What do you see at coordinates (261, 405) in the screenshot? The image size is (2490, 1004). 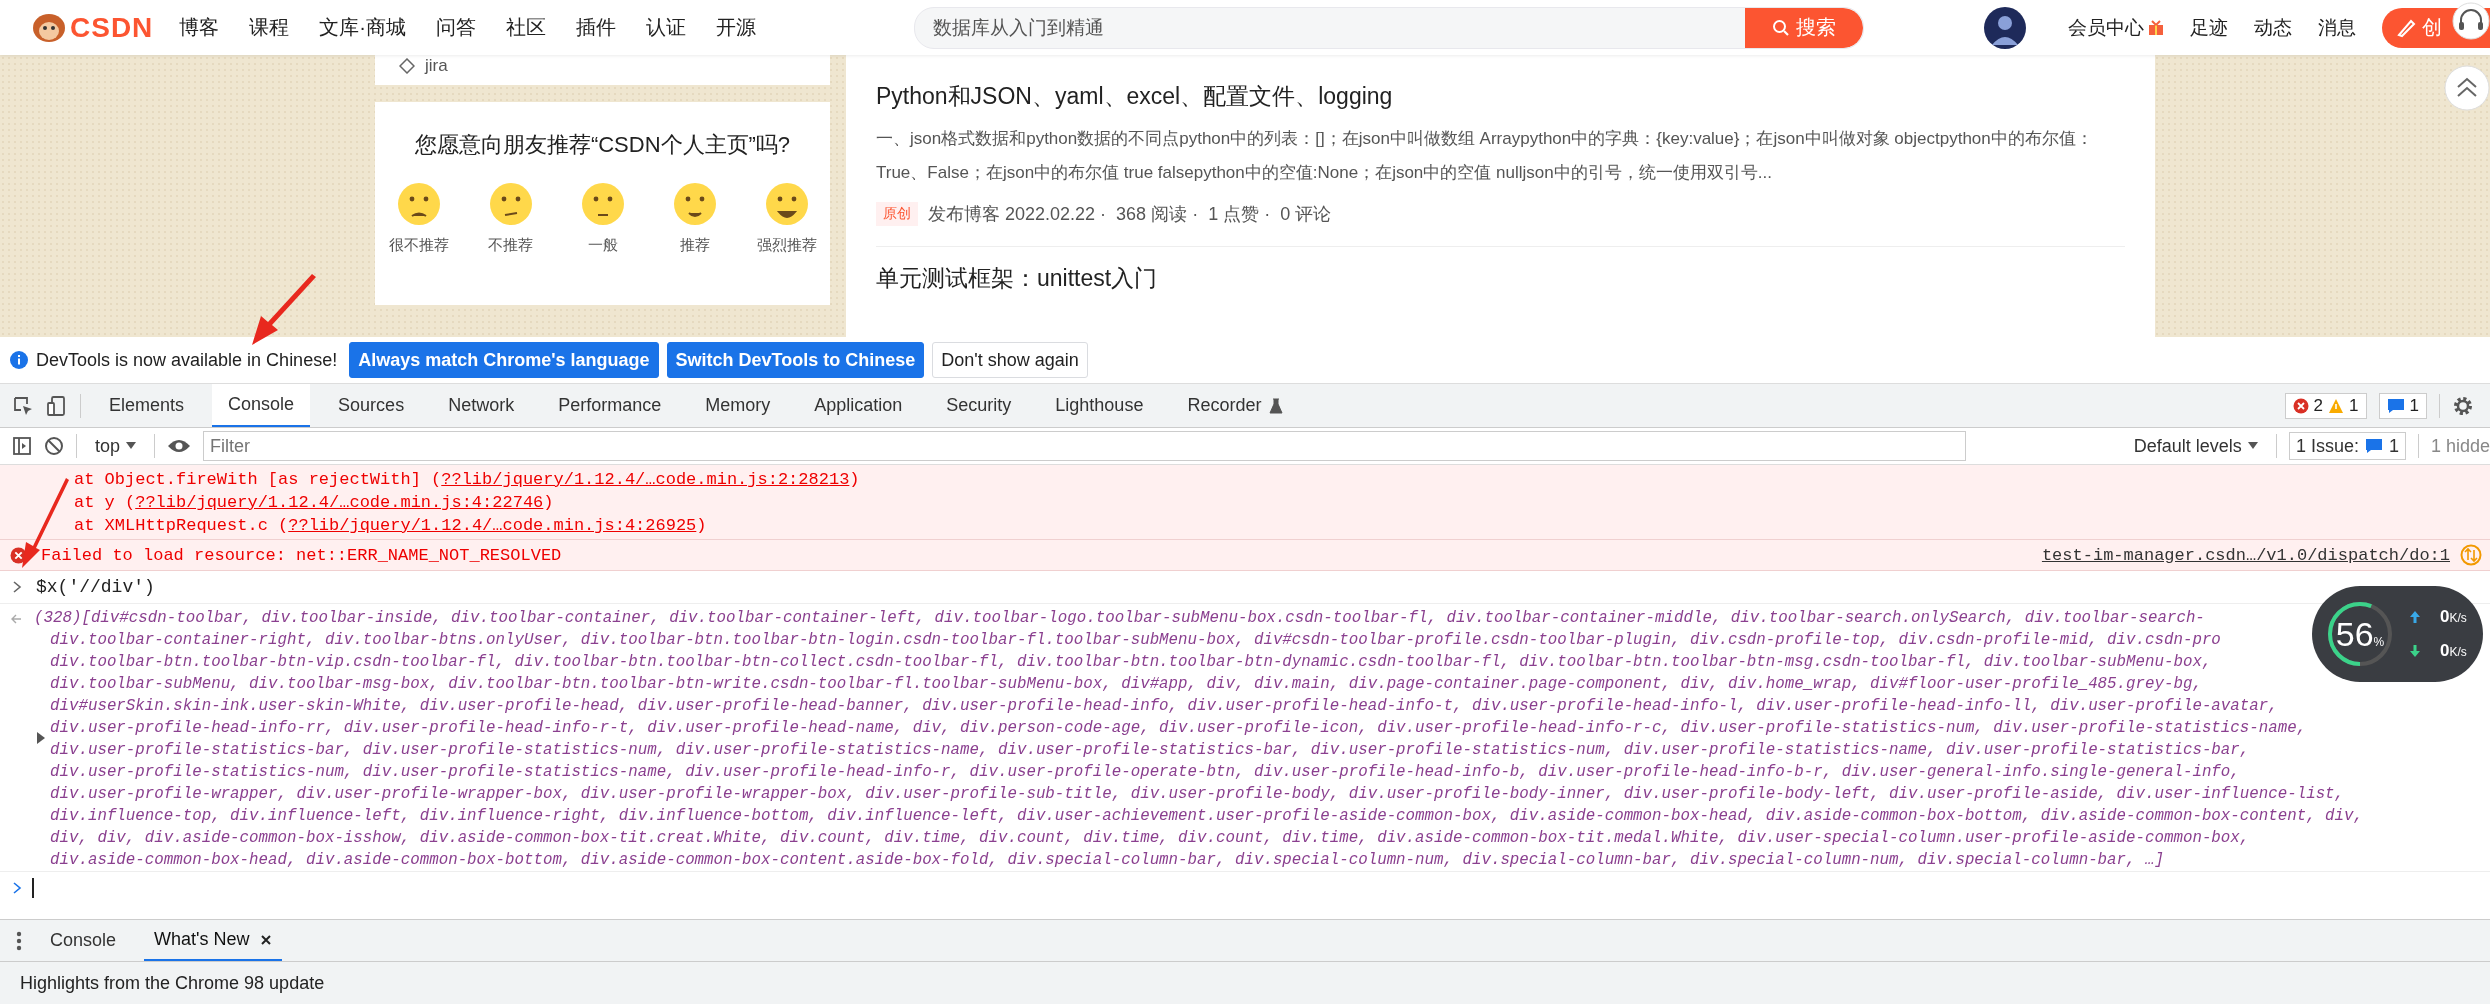 I see `devtools-tab: Console` at bounding box center [261, 405].